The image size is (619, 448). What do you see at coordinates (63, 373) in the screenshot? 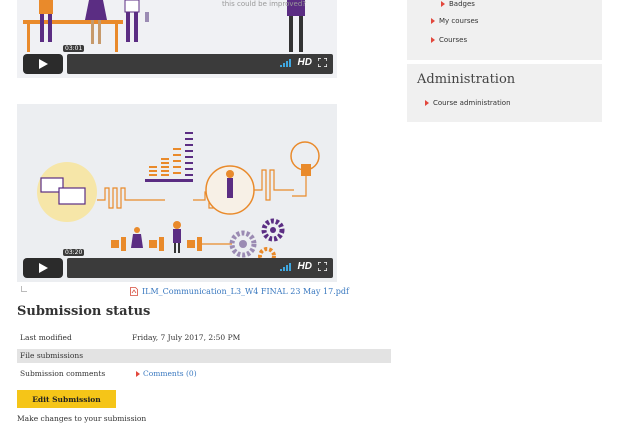
I see `row-label: Submission comments` at bounding box center [63, 373].